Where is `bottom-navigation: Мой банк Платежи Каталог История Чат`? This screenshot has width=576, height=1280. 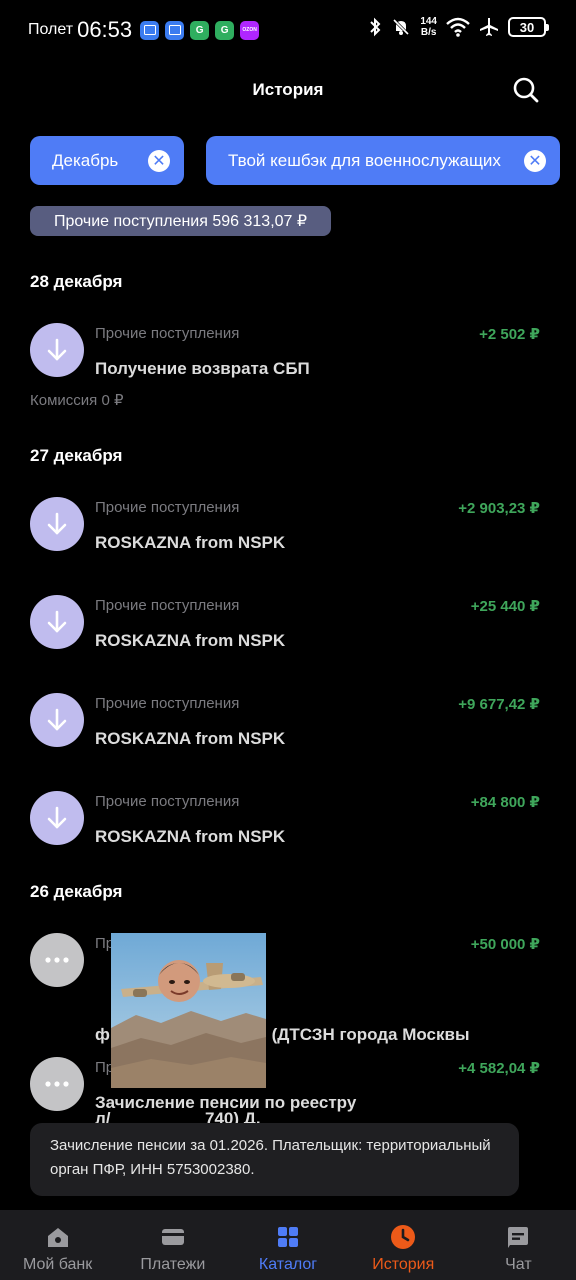
bottom-navigation: Мой банк Платежи Каталог История Чат is located at coordinates (288, 1245).